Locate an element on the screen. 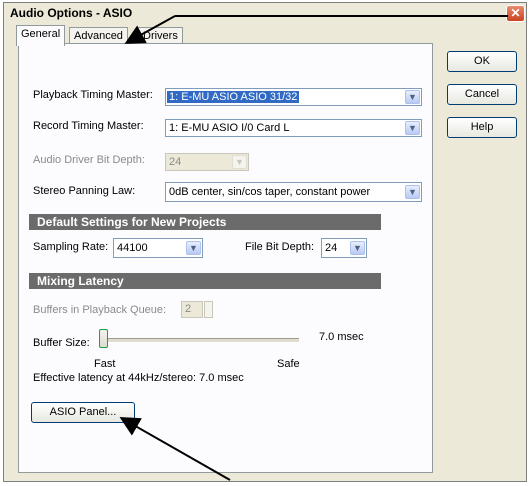 The width and height of the screenshot is (530, 486). slider-track is located at coordinates (199, 340).